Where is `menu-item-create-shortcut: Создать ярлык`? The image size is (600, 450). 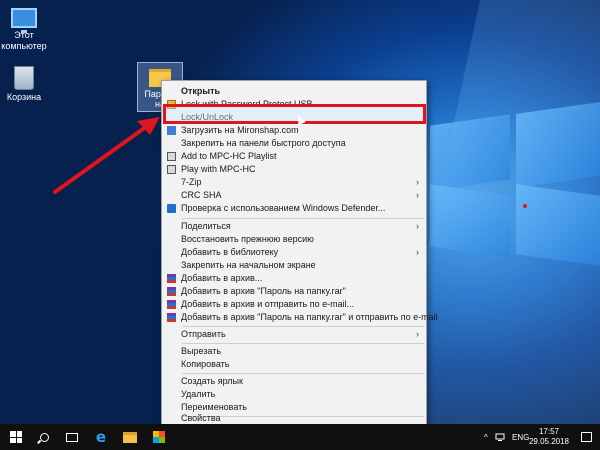 menu-item-create-shortcut: Создать ярлык is located at coordinates (294, 381).